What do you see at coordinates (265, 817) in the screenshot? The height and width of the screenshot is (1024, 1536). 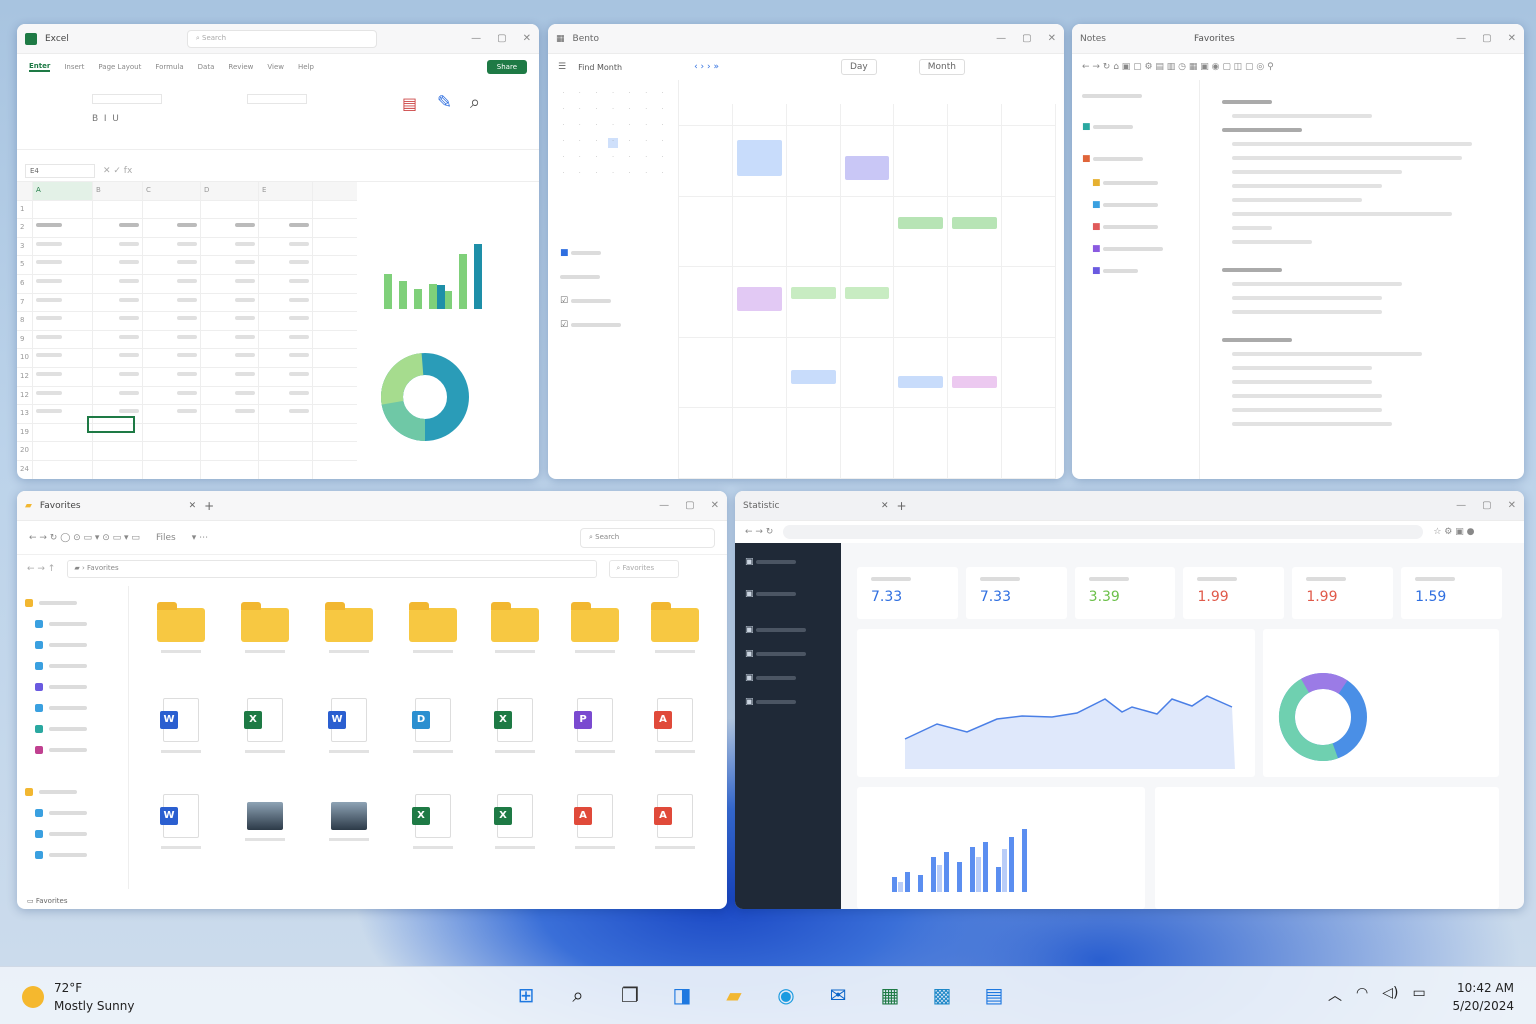 I see `file-item` at bounding box center [265, 817].